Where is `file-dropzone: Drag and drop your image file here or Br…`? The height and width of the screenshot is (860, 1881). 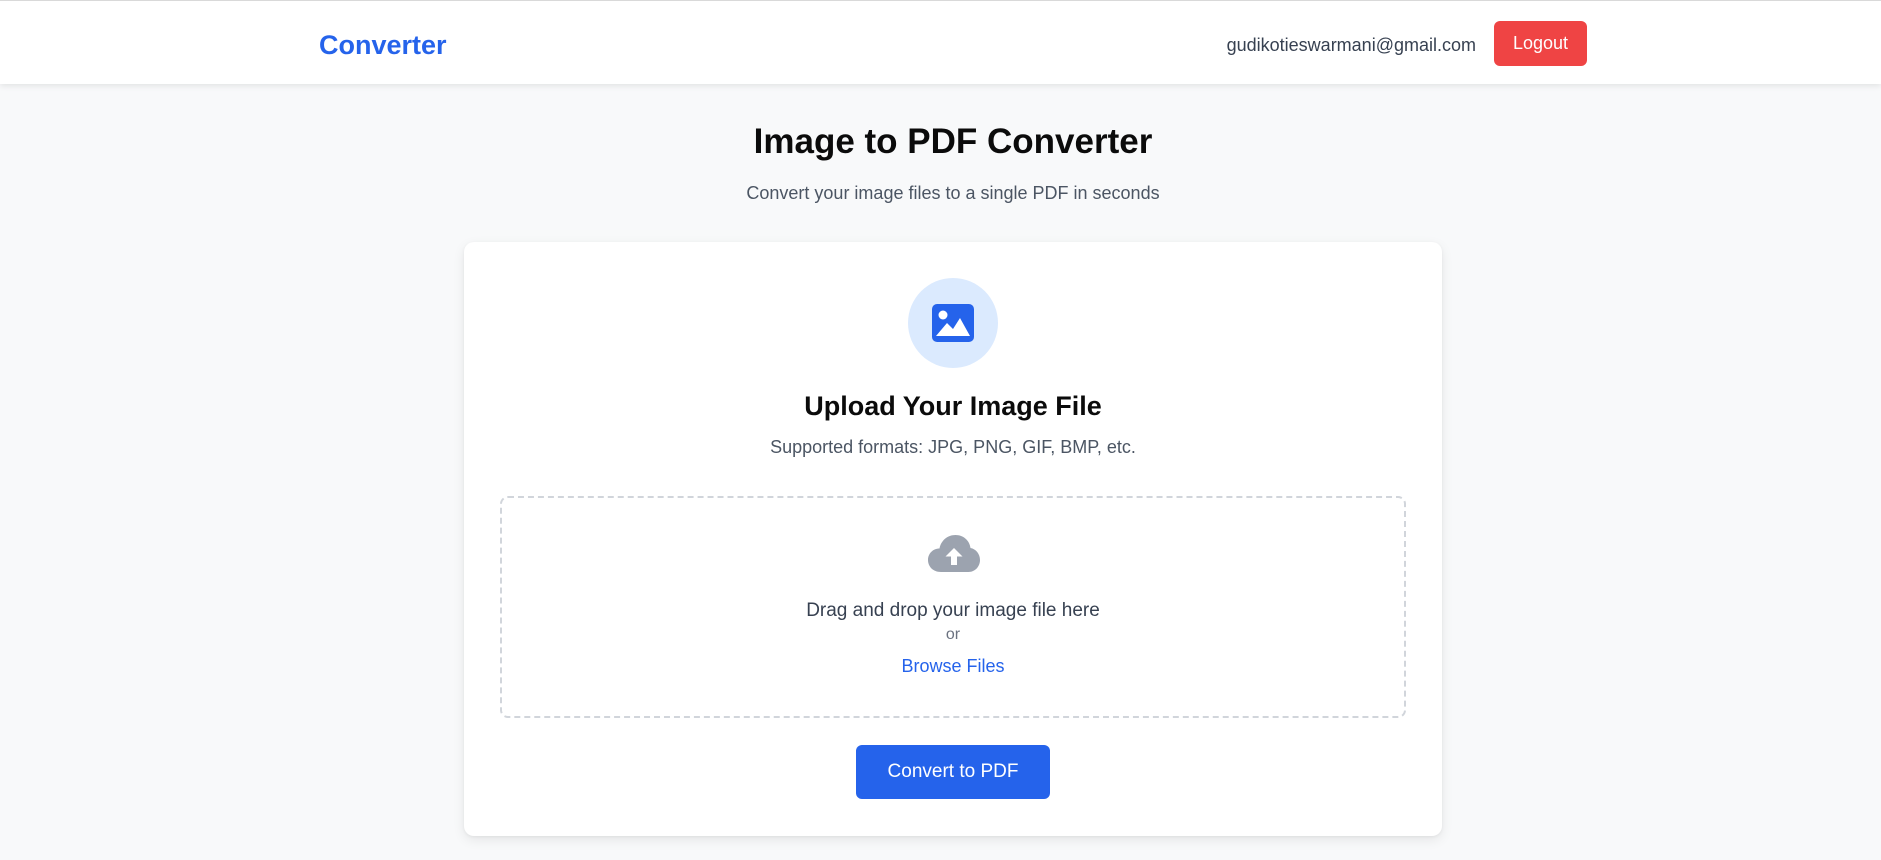
file-dropzone: Drag and drop your image file here or Br… is located at coordinates (953, 607).